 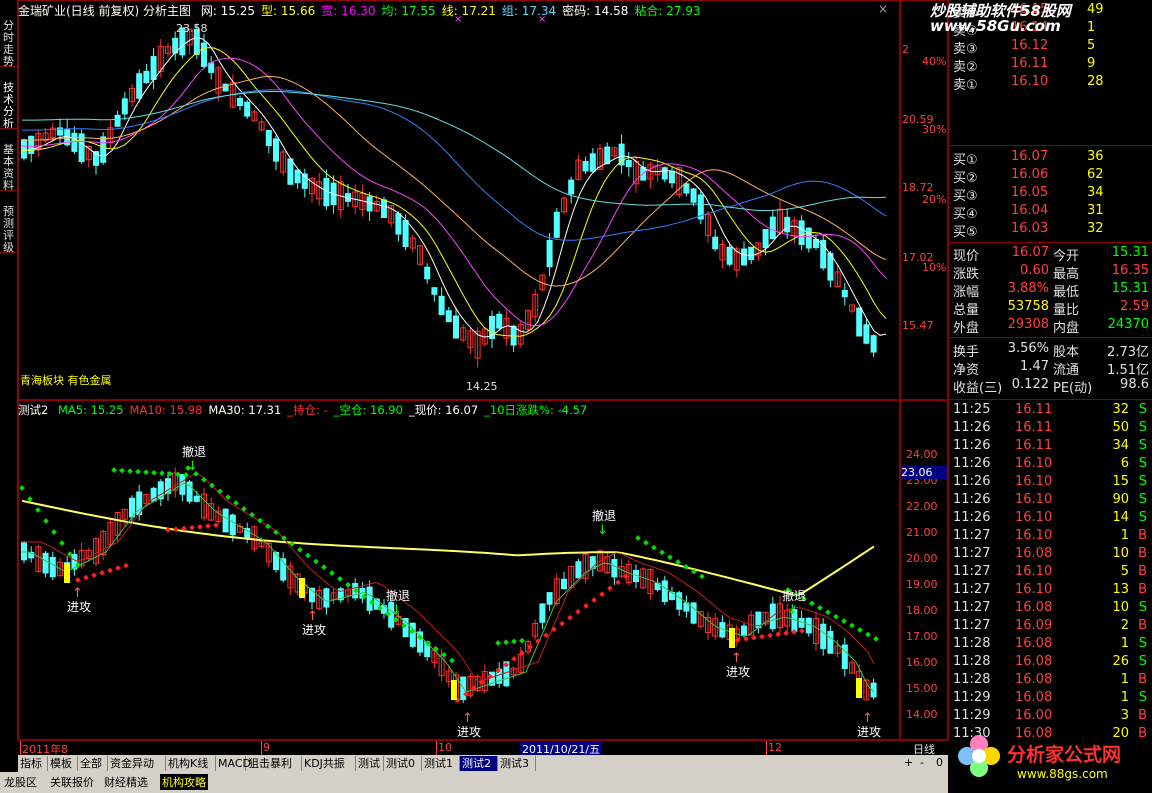 What do you see at coordinates (1050, 194) in the screenshot?
I see `bid-row: 买③ 16.05 34` at bounding box center [1050, 194].